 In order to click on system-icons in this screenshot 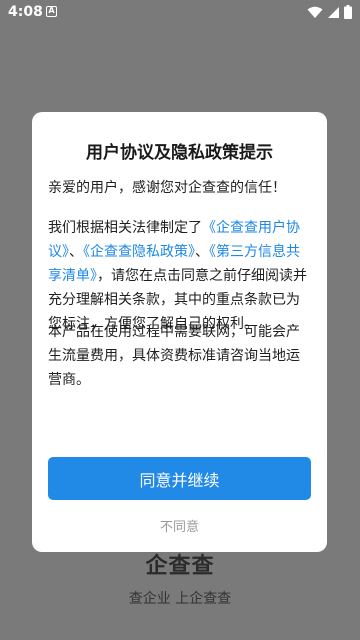, I will do `click(329, 12)`.